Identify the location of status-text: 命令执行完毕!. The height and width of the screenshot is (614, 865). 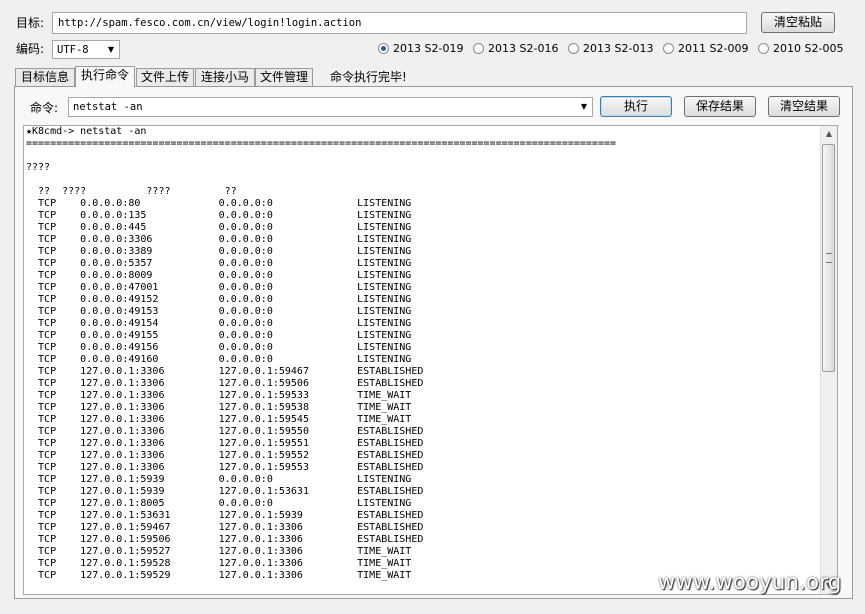
(368, 77).